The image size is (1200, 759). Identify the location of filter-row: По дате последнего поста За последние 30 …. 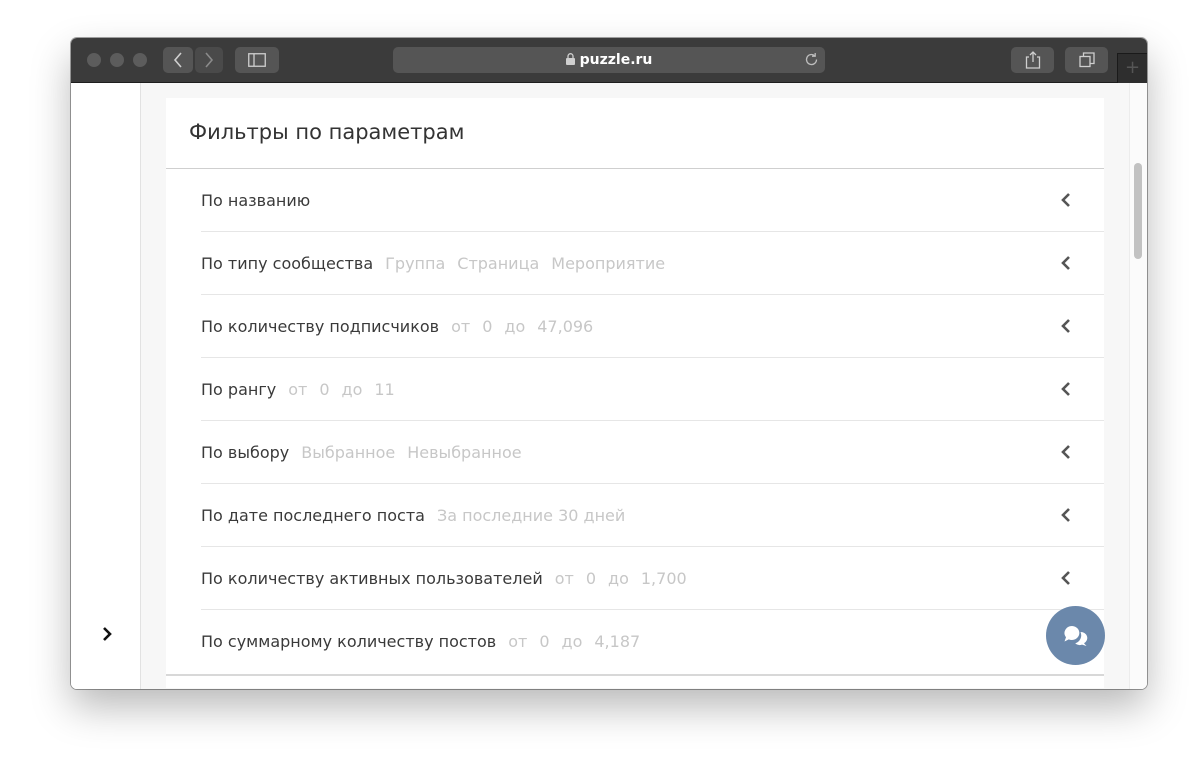
(652, 515).